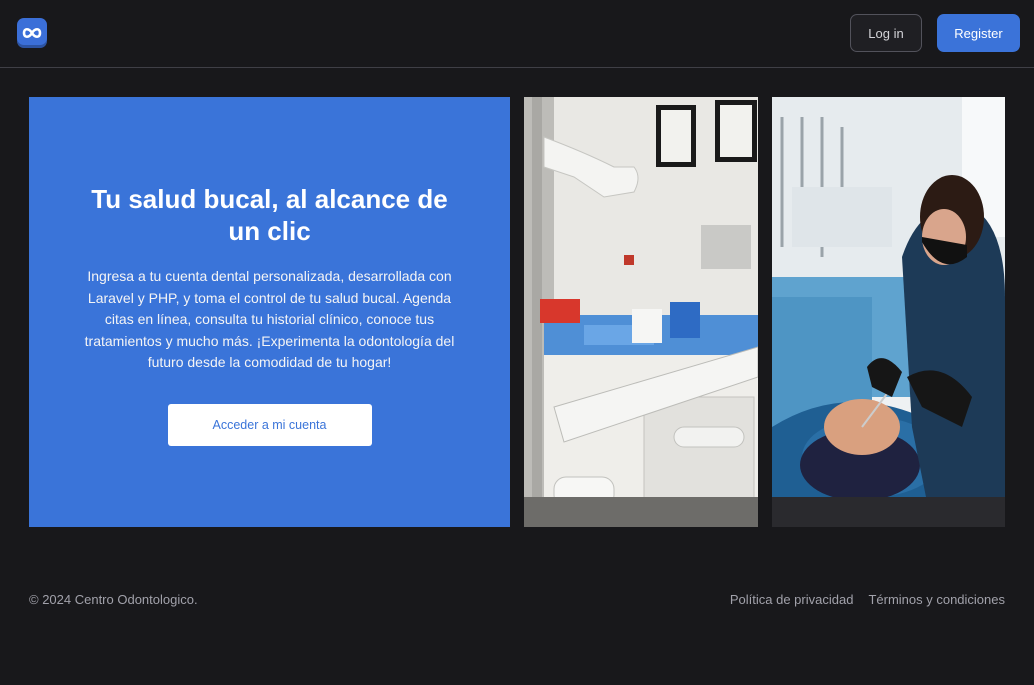 The height and width of the screenshot is (685, 1034). Describe the element at coordinates (269, 424) in the screenshot. I see `access-account-button: Acceder a mi cuenta` at that location.